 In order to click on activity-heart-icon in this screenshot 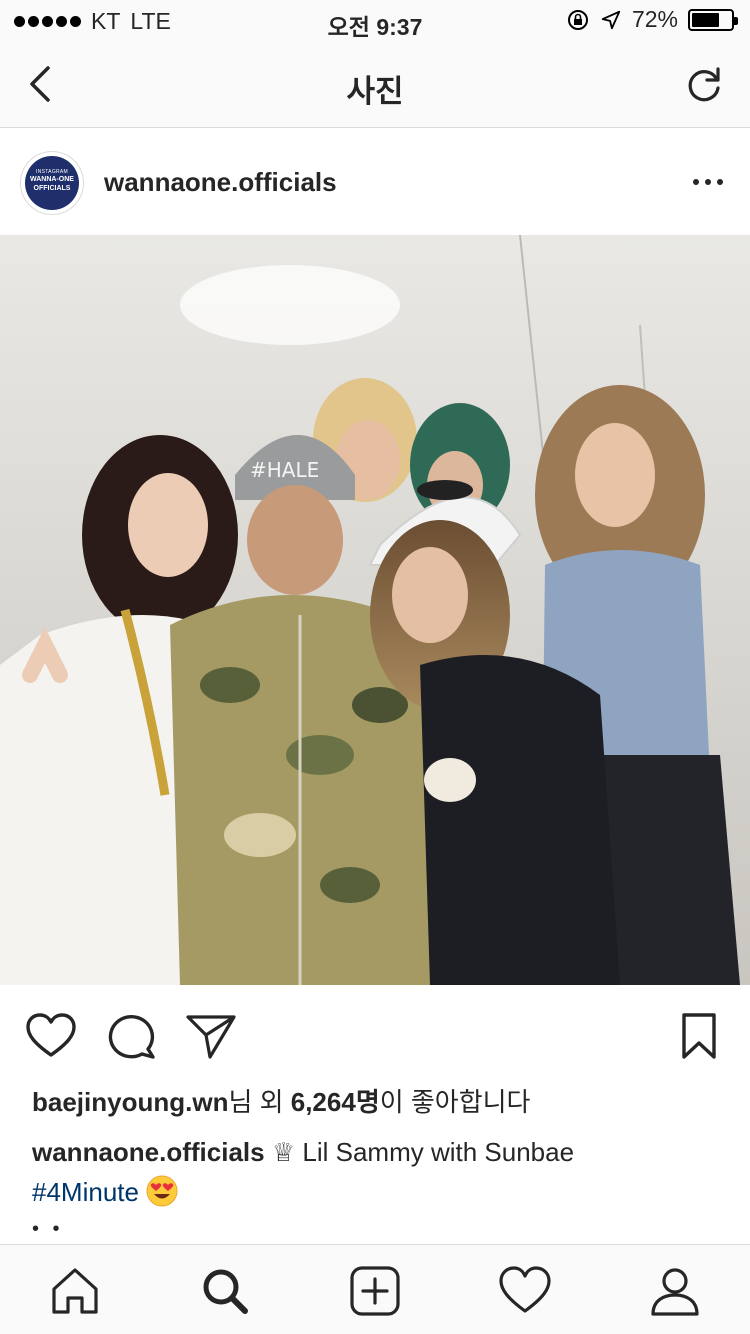, I will do `click(525, 1291)`.